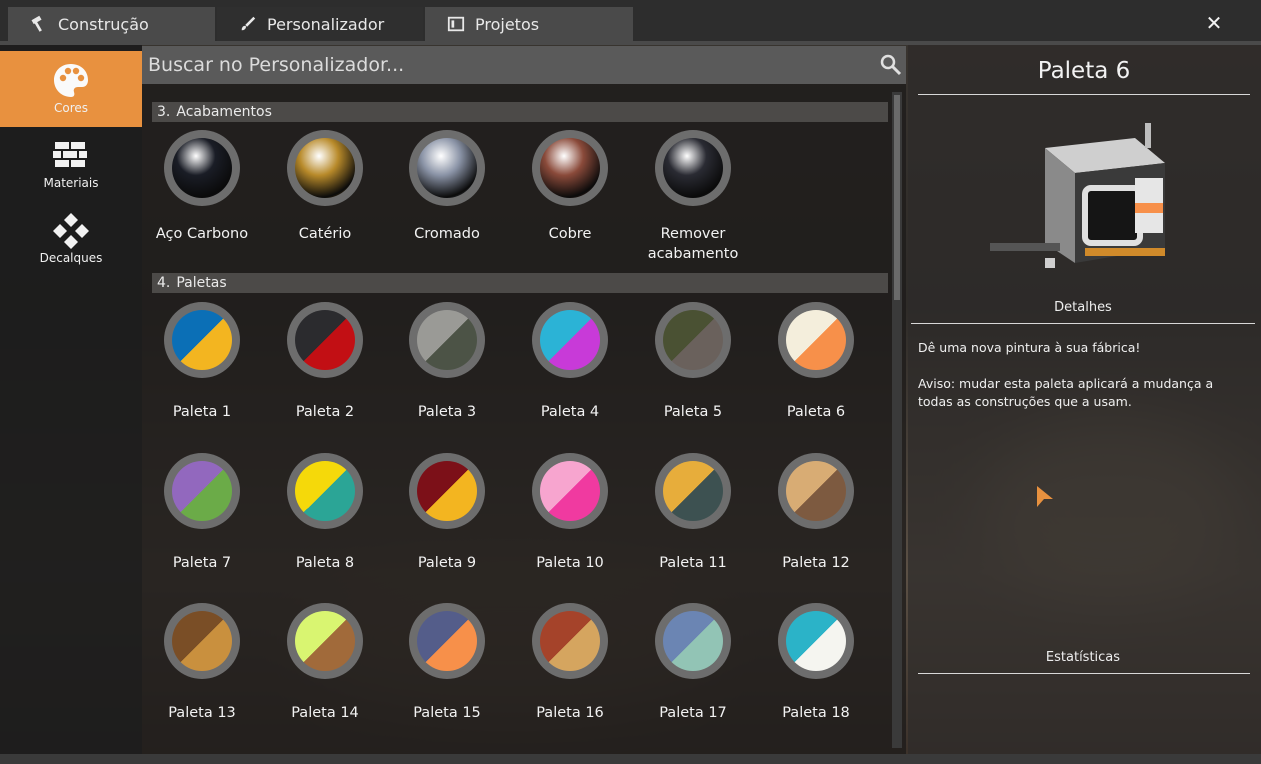 The height and width of the screenshot is (764, 1261). What do you see at coordinates (248, 23) in the screenshot?
I see `brush-icon` at bounding box center [248, 23].